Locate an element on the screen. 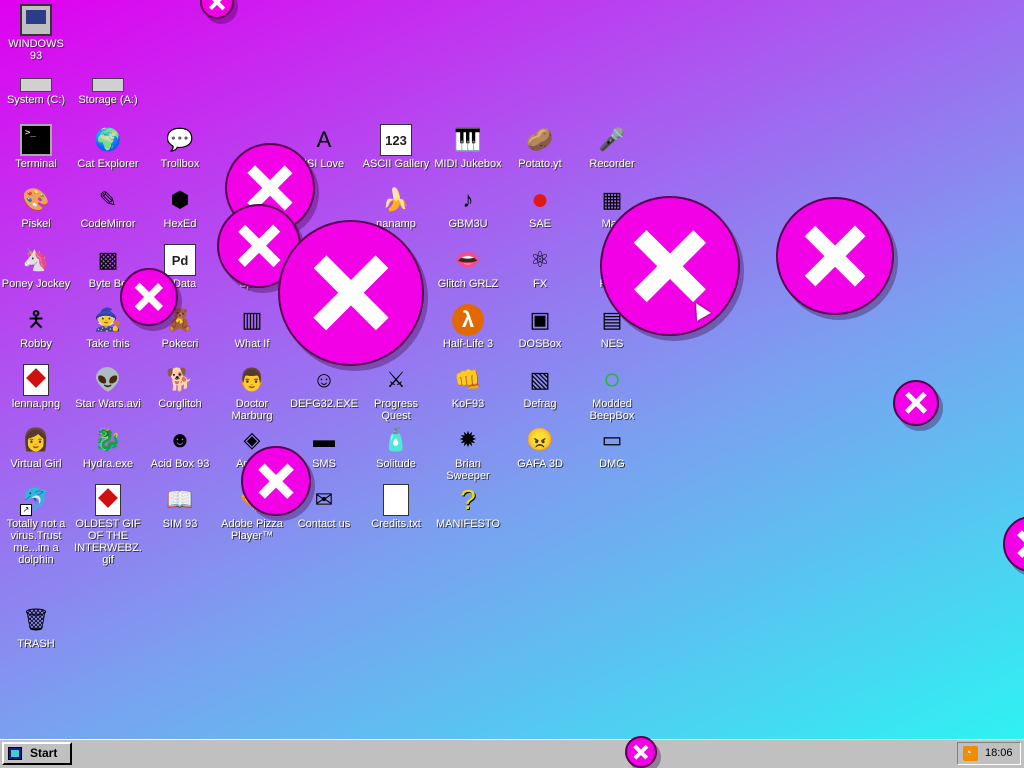 This screenshot has height=768, width=1024. desktop-icon: 🧴 Solitude is located at coordinates (396, 447).